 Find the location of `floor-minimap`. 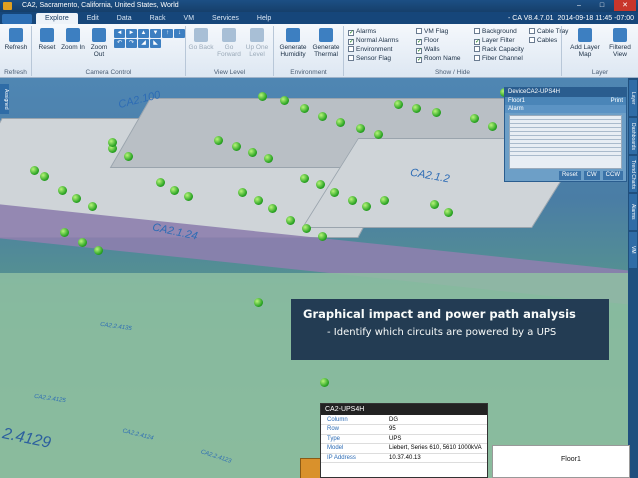

floor-minimap is located at coordinates (565, 142).